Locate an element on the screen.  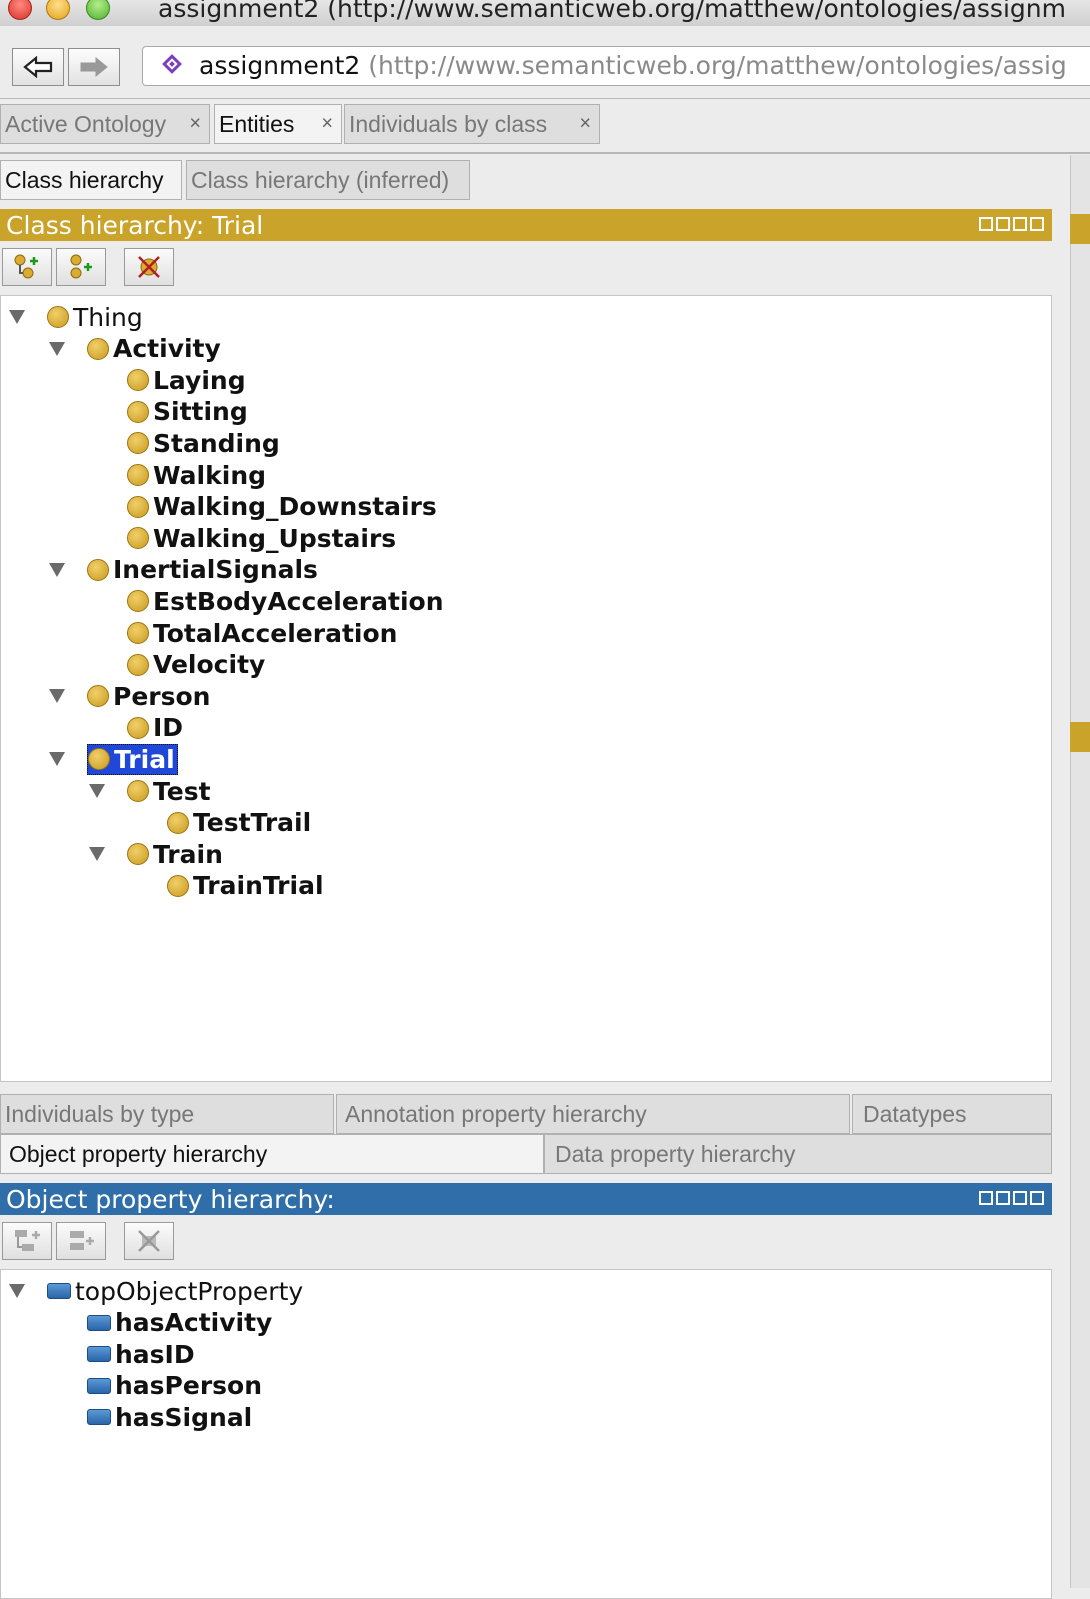
tab-entities: Entities × is located at coordinates (278, 124).